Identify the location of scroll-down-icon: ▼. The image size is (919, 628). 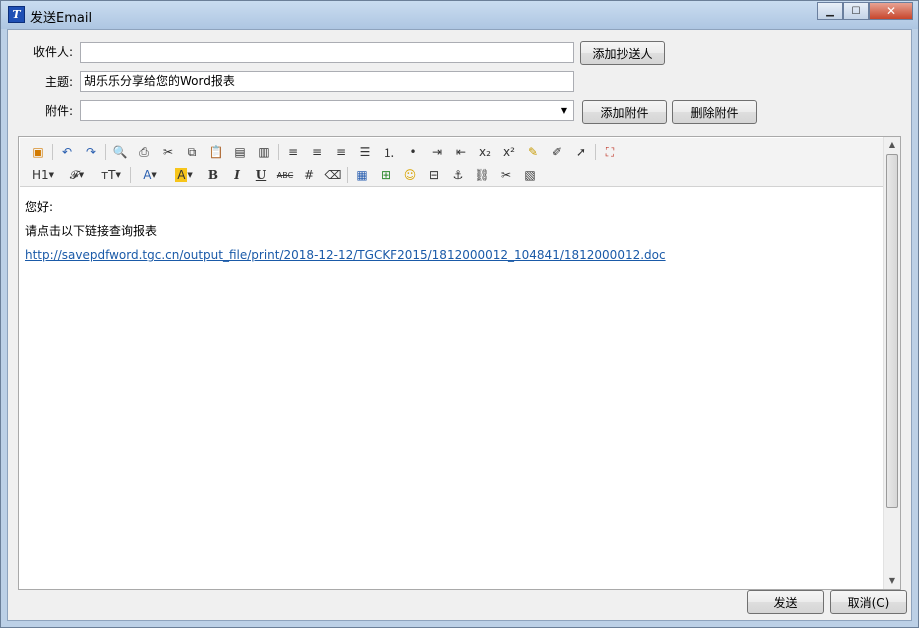
(892, 581).